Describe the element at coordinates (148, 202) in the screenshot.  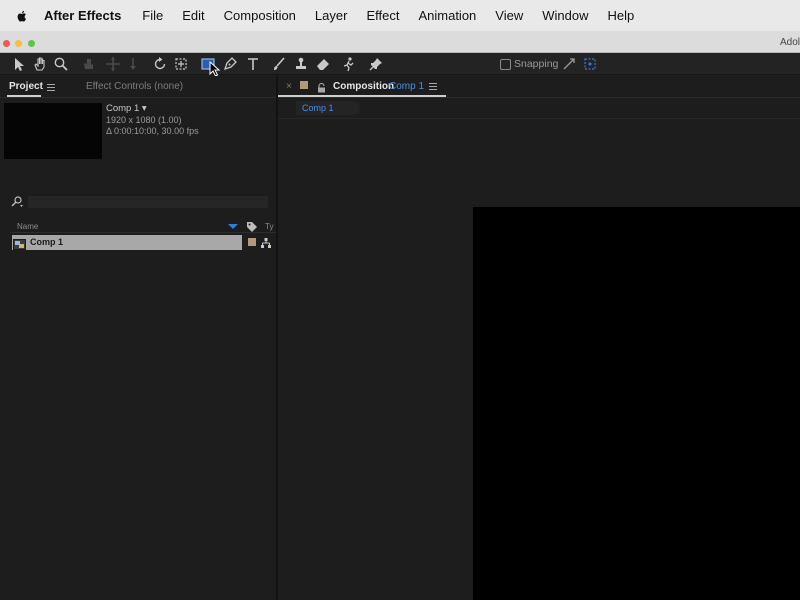
I see `project-search-input` at that location.